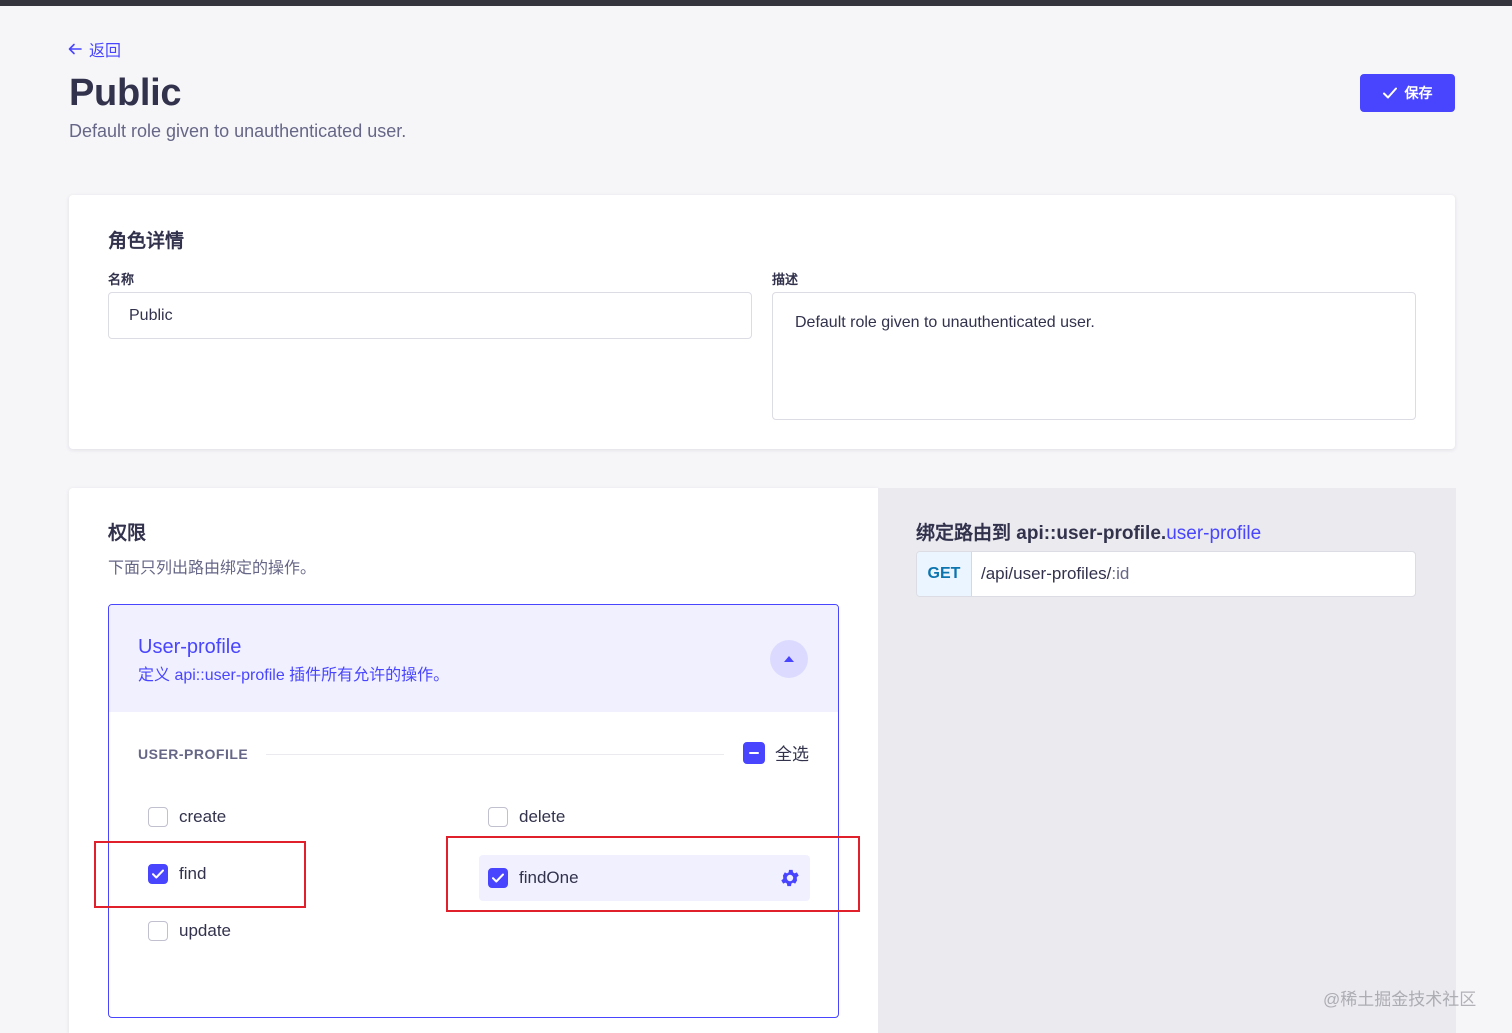 The height and width of the screenshot is (1033, 1512). I want to click on action-delete: delete, so click(526, 817).